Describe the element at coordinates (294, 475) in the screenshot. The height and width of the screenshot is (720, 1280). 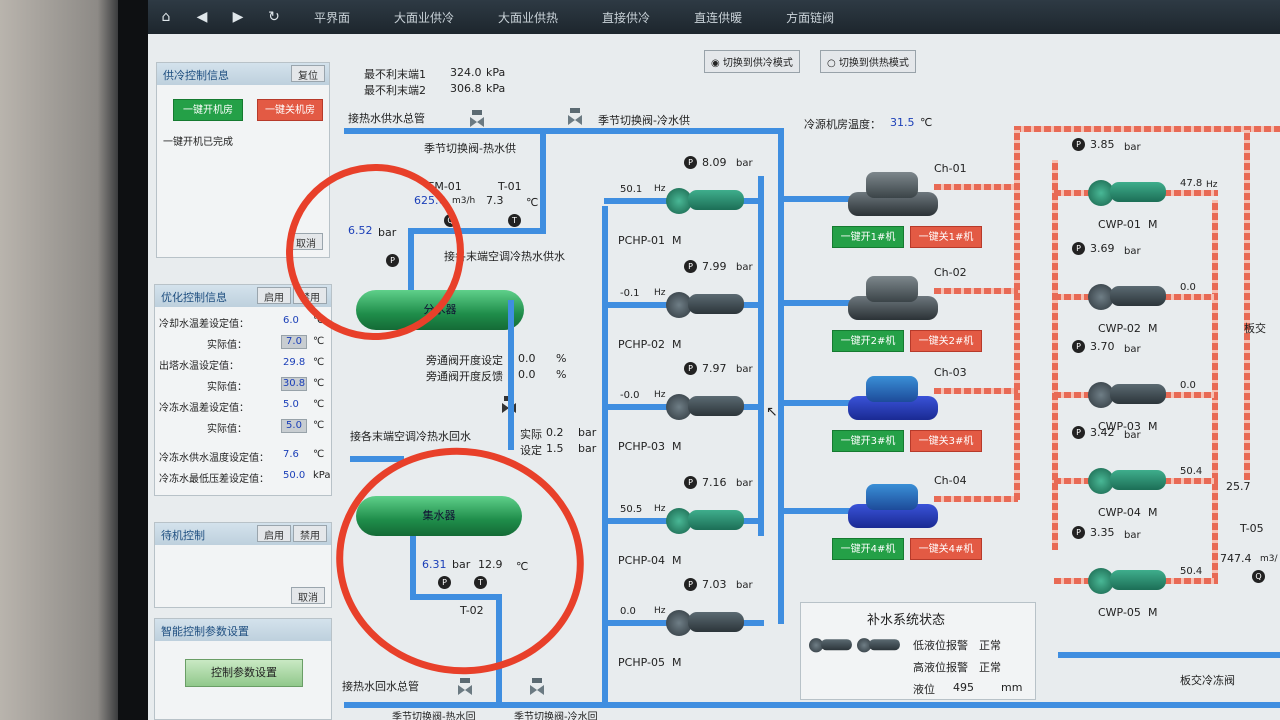
I see `opt-row-value: 50.0` at that location.